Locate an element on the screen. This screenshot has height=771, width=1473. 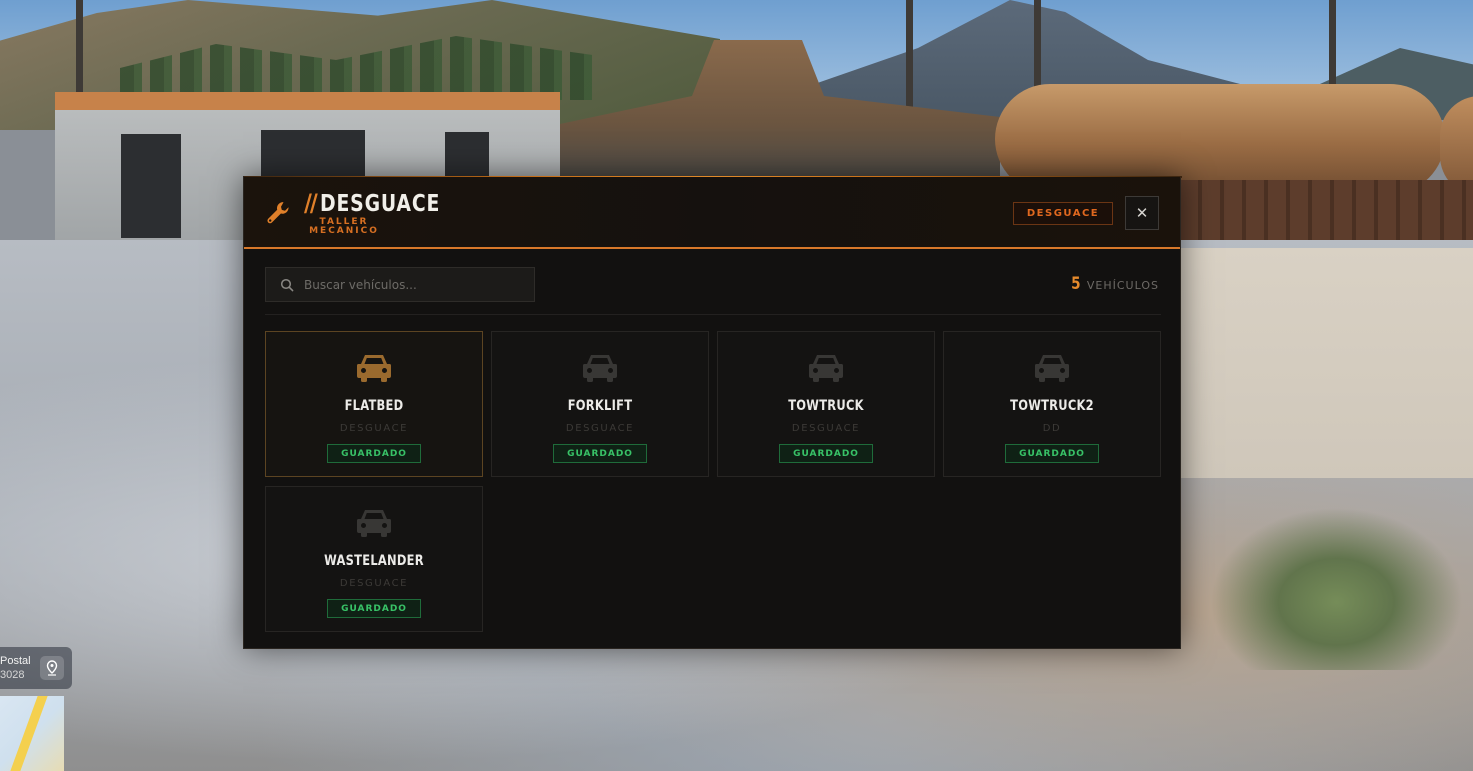
page-title: DESGUACE is located at coordinates (380, 204).